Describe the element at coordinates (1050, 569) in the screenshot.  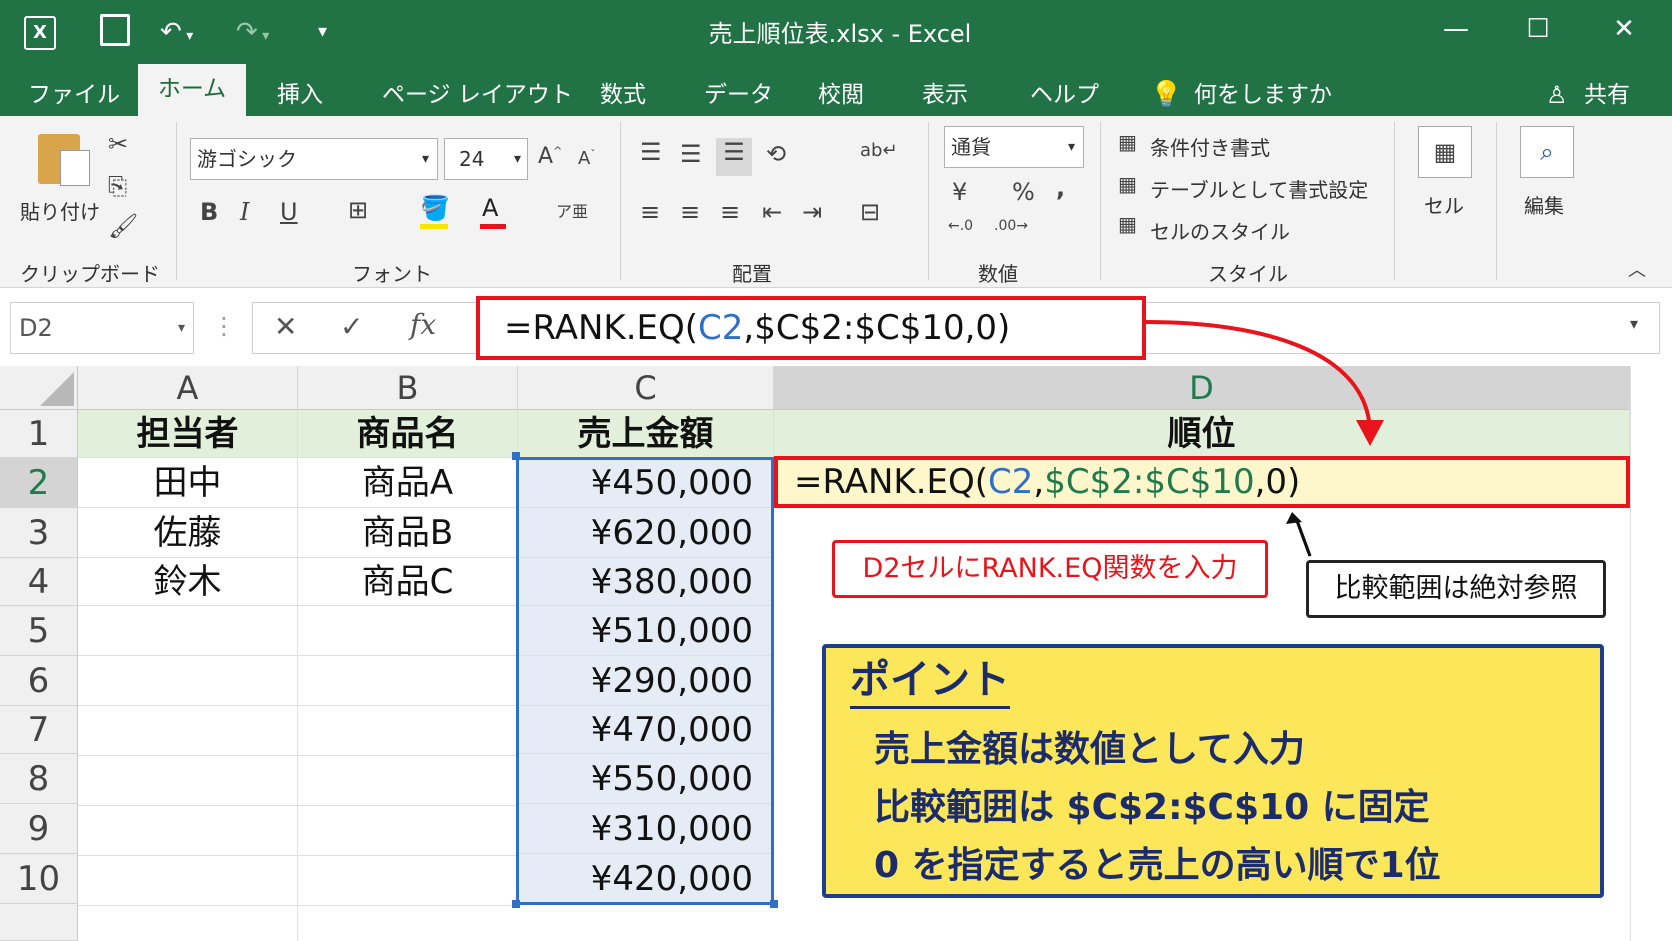
I see `red-note: D2セルにRANK.EQ関数を入力` at that location.